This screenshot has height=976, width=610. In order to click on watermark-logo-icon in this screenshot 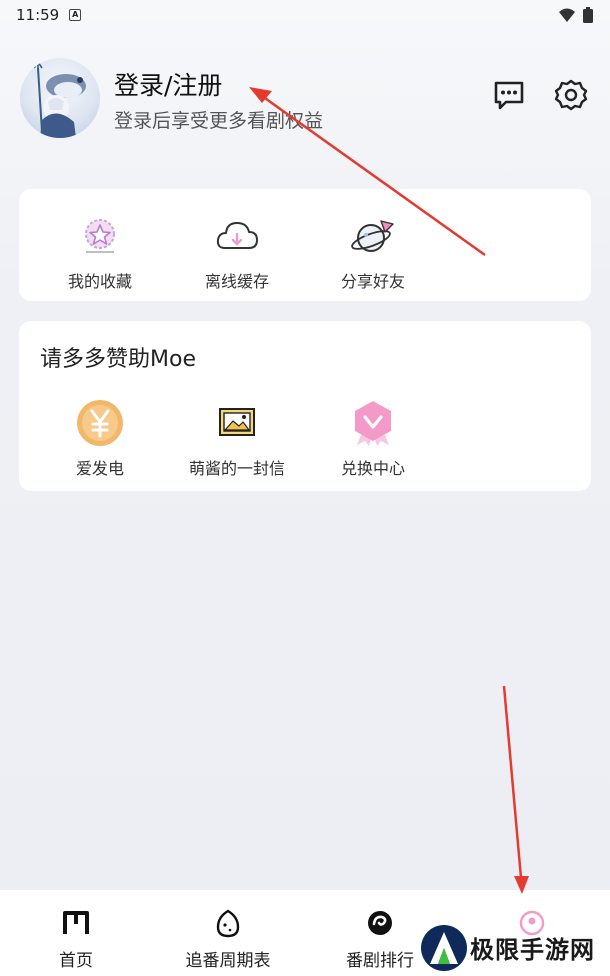, I will do `click(444, 948)`.